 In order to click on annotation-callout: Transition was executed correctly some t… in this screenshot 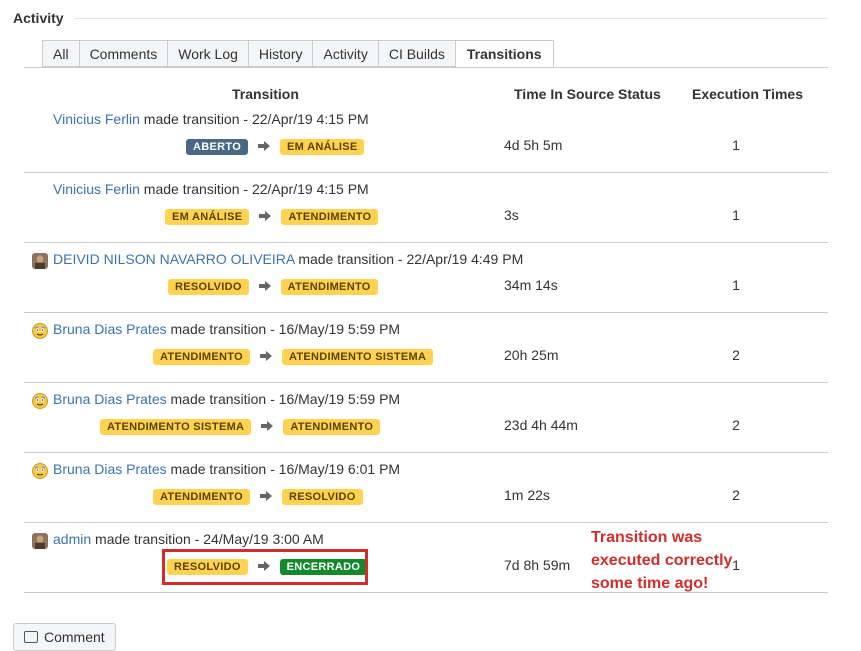, I will do `click(662, 560)`.